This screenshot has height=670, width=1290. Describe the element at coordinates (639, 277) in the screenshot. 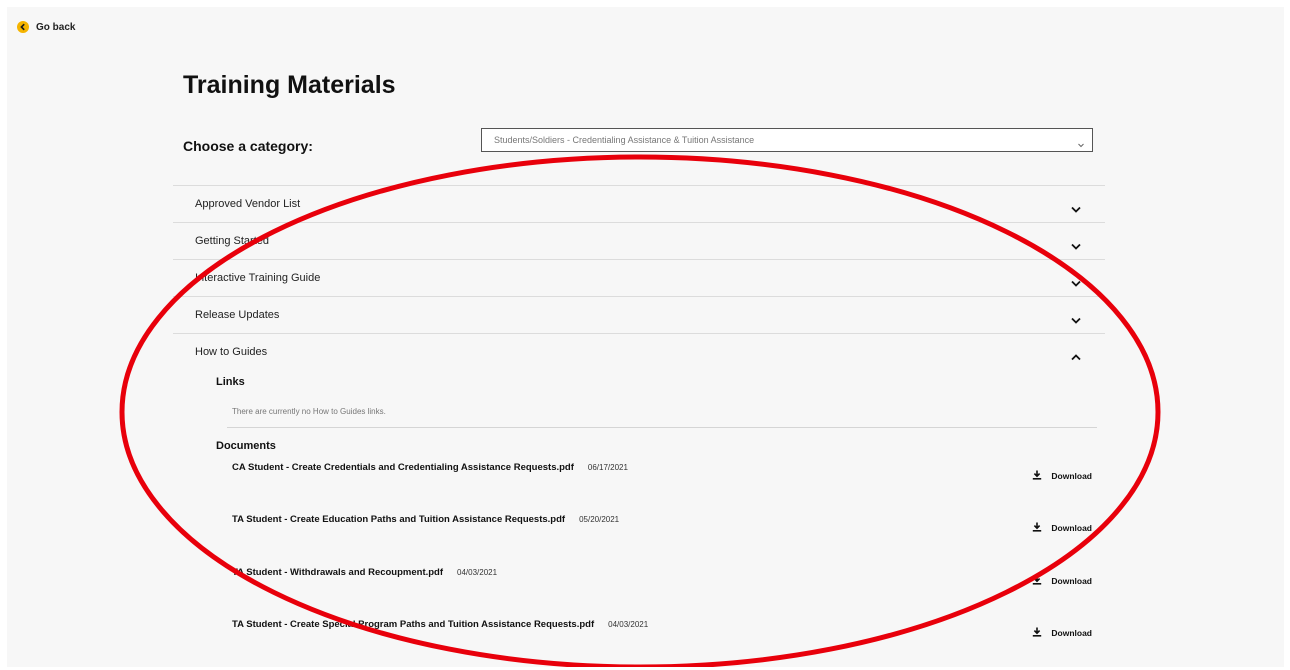

I see `accordion-item-interactive-training-guide: Interactive Training Guide` at that location.